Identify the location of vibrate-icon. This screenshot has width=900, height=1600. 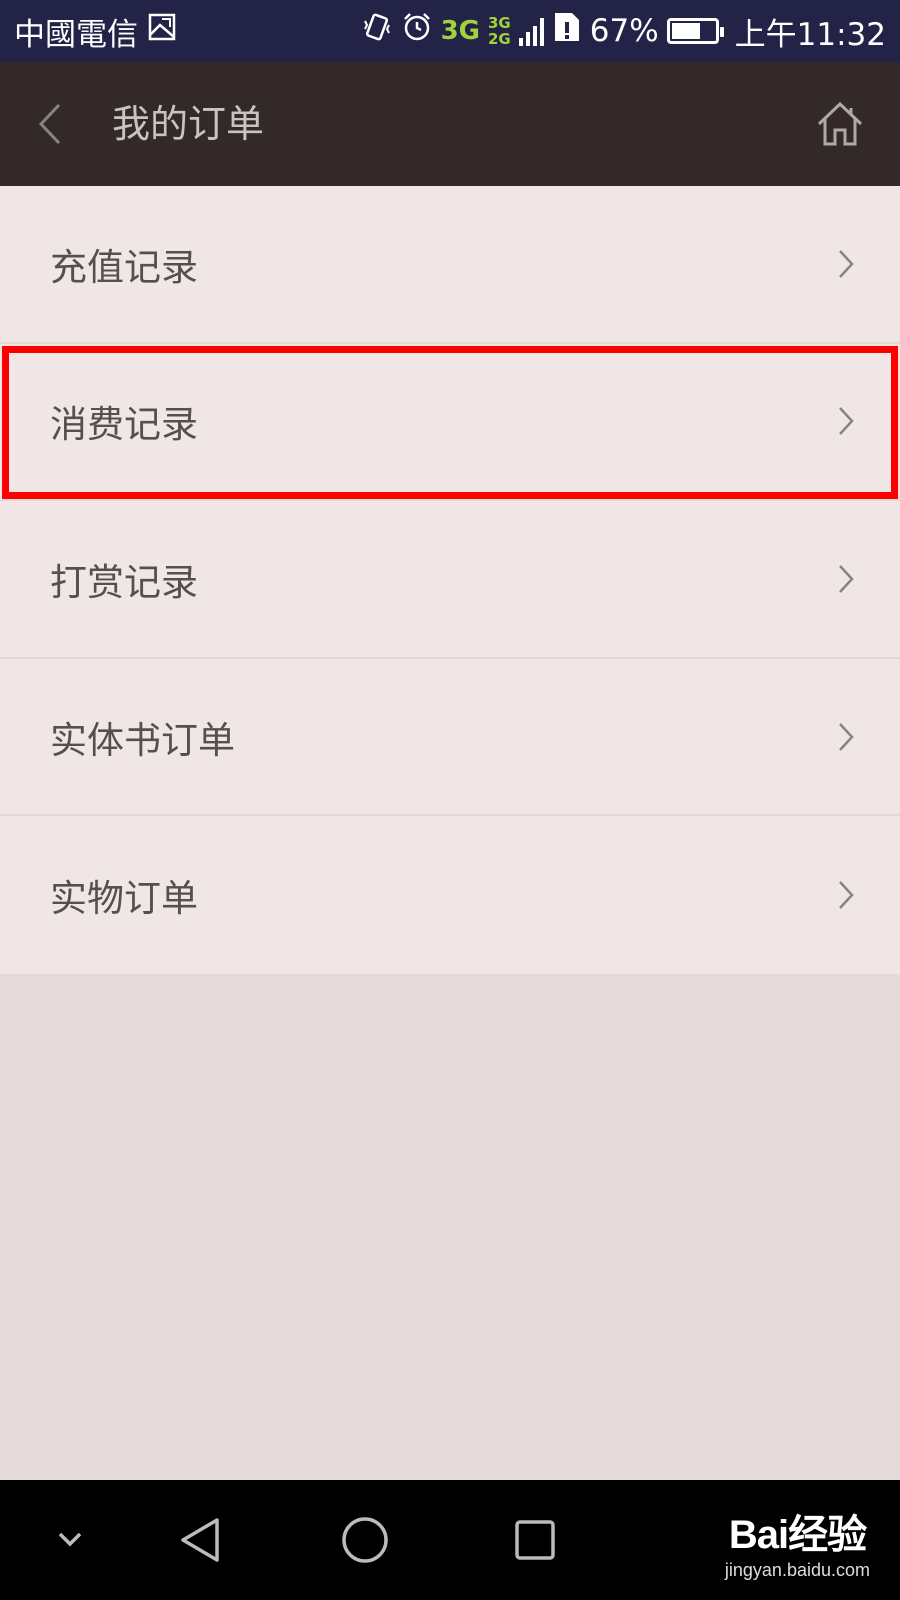
(377, 31).